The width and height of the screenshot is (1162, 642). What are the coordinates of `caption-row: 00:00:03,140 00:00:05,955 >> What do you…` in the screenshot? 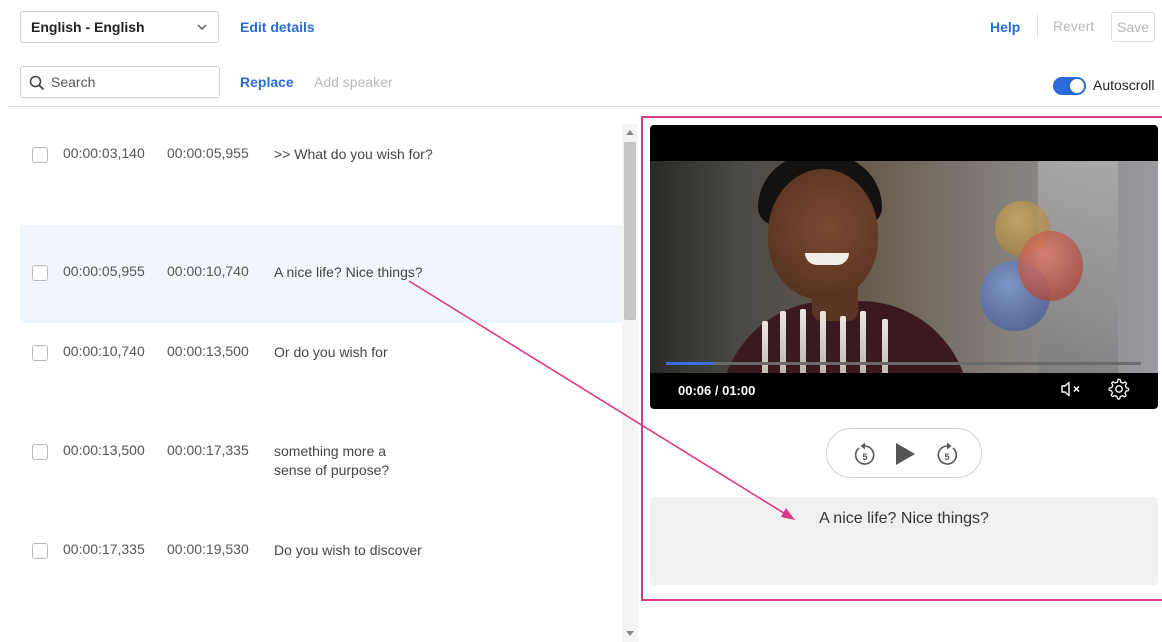 It's located at (321, 156).